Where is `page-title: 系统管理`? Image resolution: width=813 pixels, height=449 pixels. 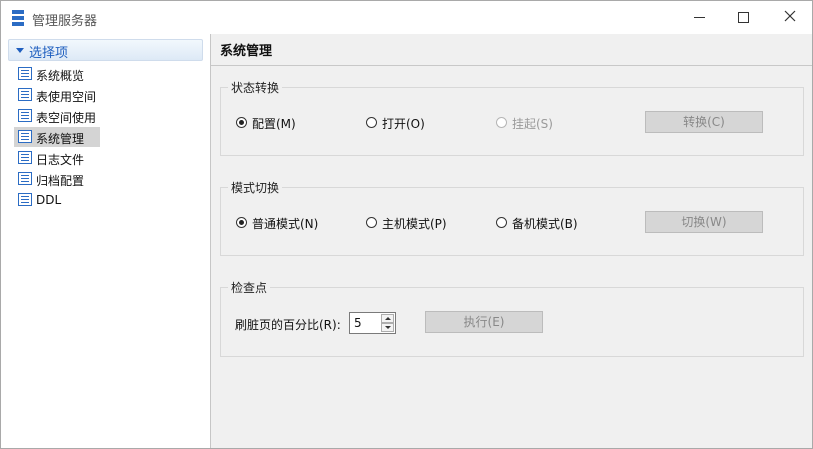
page-title: 系统管理 is located at coordinates (246, 51).